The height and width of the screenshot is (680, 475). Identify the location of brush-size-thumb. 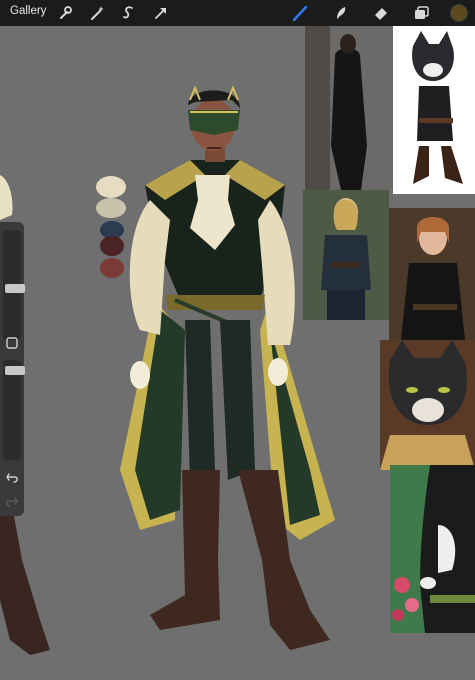
(15, 288).